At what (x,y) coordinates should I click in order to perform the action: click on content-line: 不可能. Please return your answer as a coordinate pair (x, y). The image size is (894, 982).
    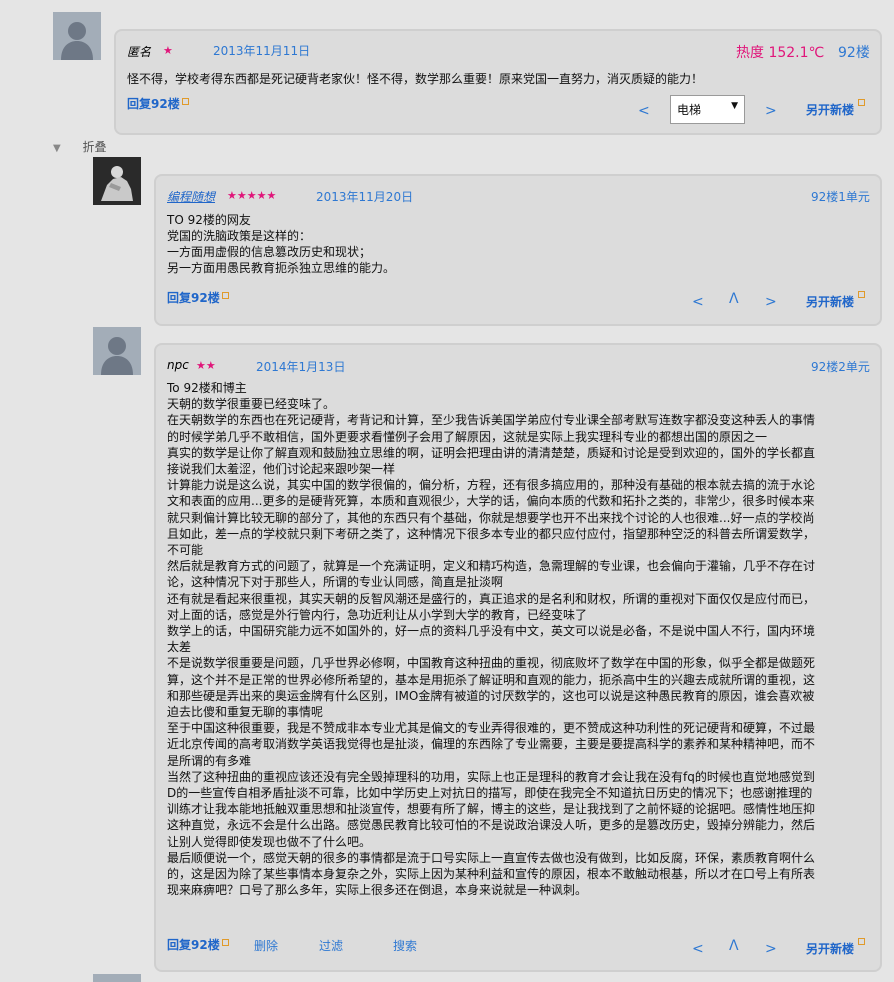
    Looking at the image, I should click on (185, 550).